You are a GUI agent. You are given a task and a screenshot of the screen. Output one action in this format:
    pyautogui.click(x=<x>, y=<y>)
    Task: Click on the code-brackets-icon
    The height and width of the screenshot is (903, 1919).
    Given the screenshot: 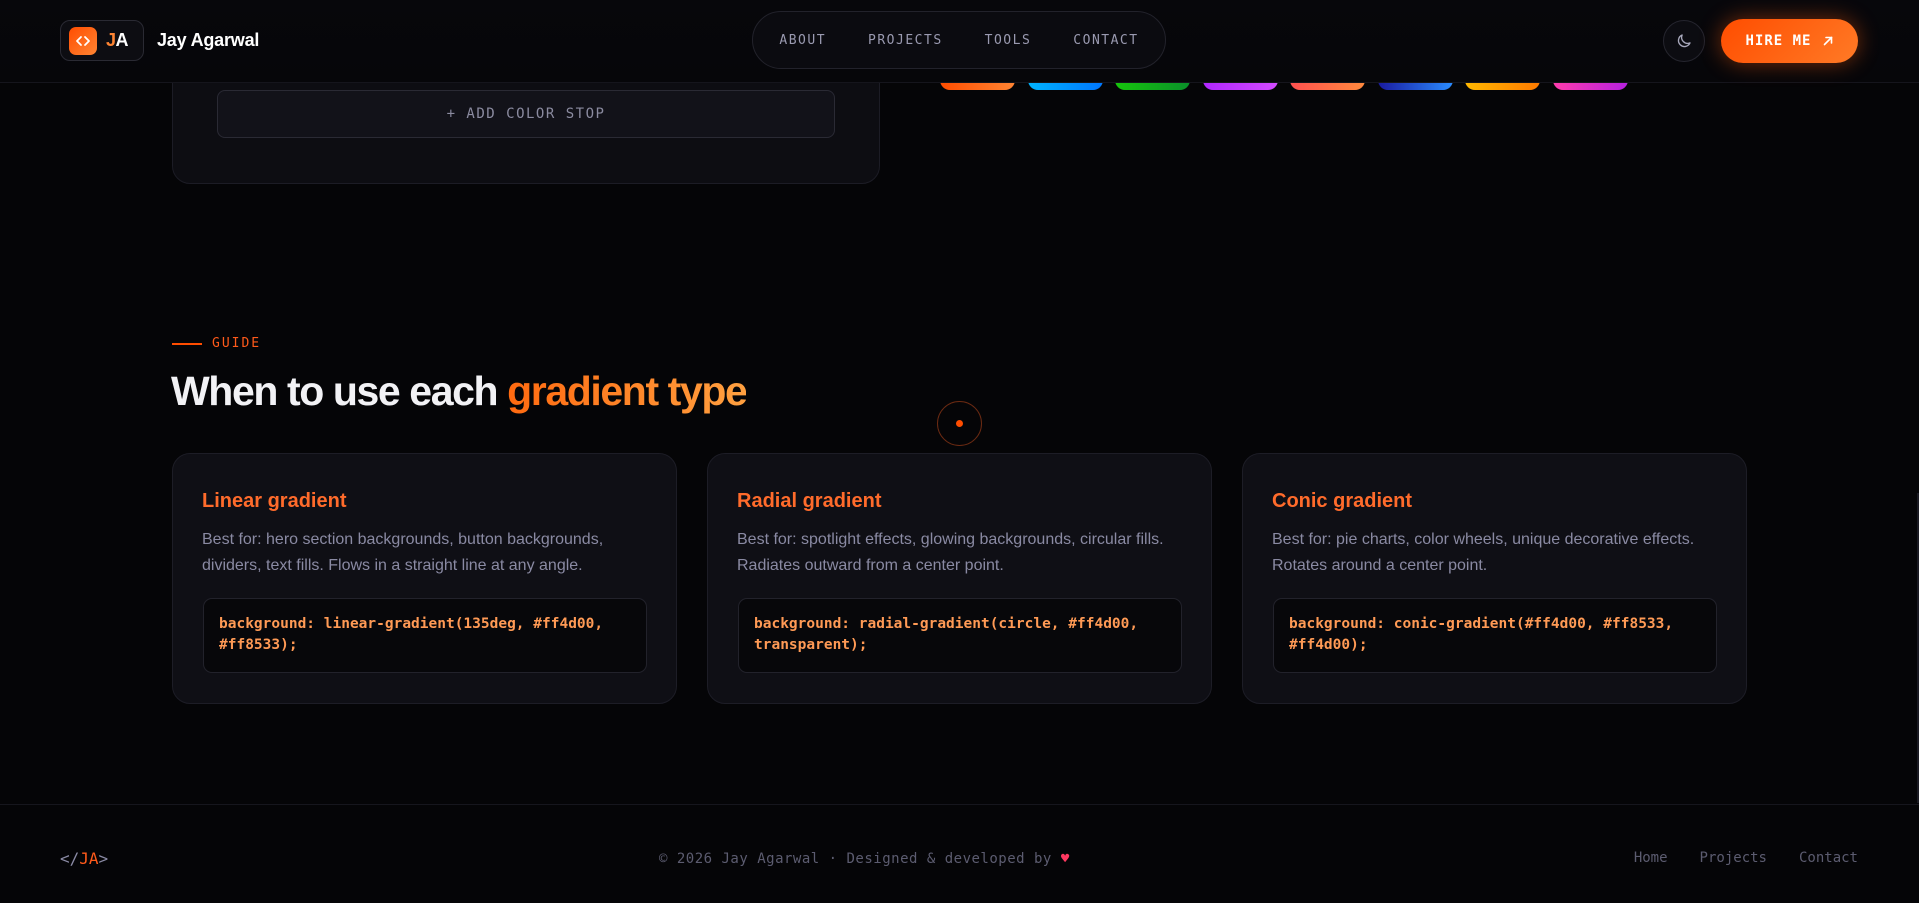 What is the action you would take?
    pyautogui.click(x=83, y=40)
    